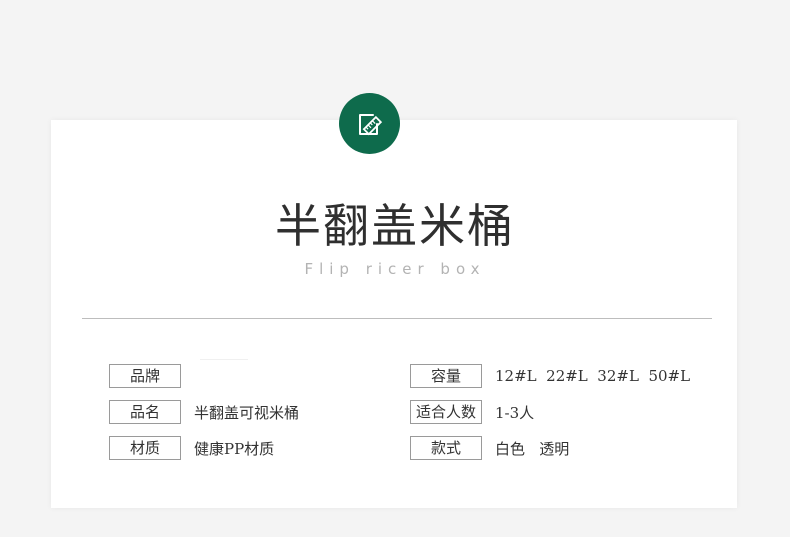 The height and width of the screenshot is (537, 790). Describe the element at coordinates (593, 376) in the screenshot. I see `spec-value: 12#L 22#L 32#L 50#L` at that location.